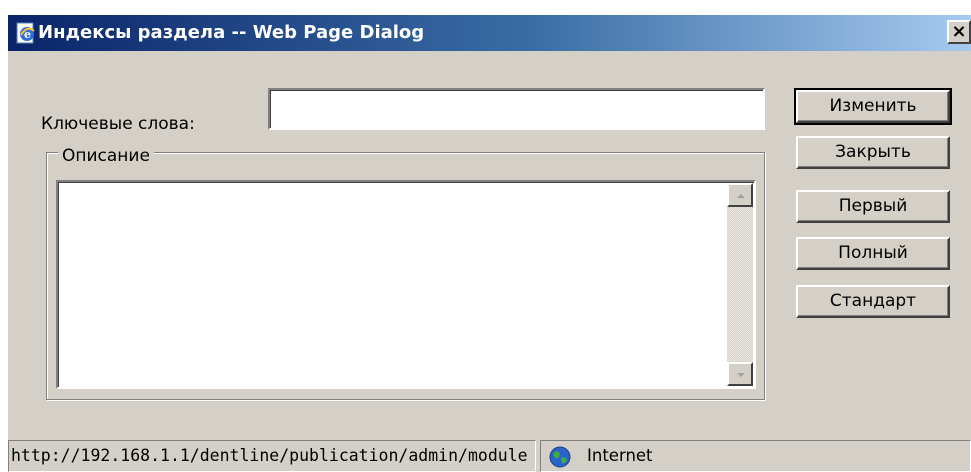  I want to click on ie-page-icon: e, so click(25, 33).